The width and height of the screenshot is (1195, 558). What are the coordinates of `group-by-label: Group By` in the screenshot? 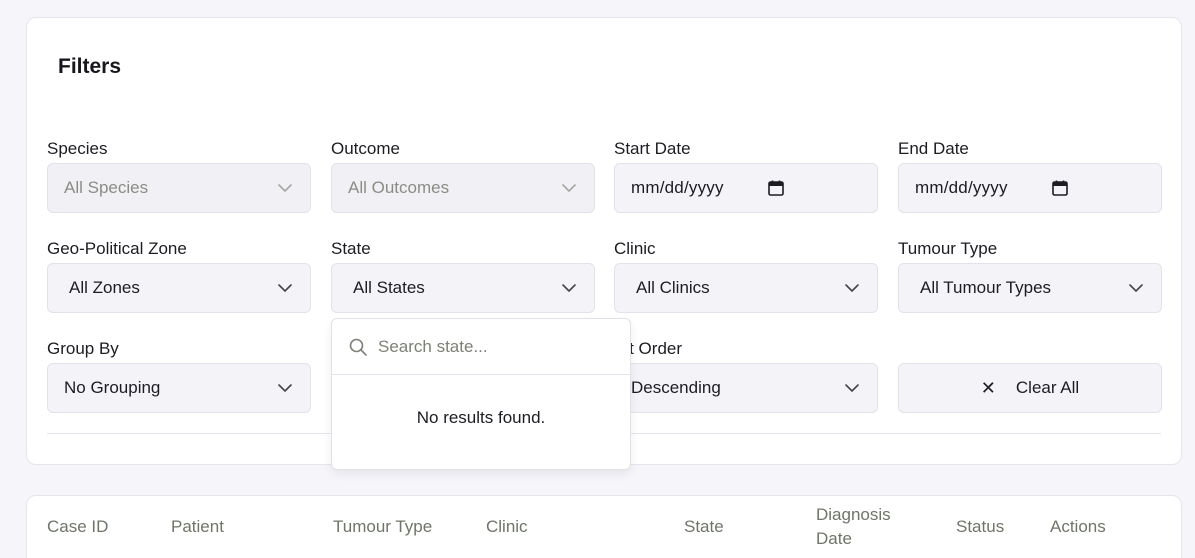 It's located at (83, 348).